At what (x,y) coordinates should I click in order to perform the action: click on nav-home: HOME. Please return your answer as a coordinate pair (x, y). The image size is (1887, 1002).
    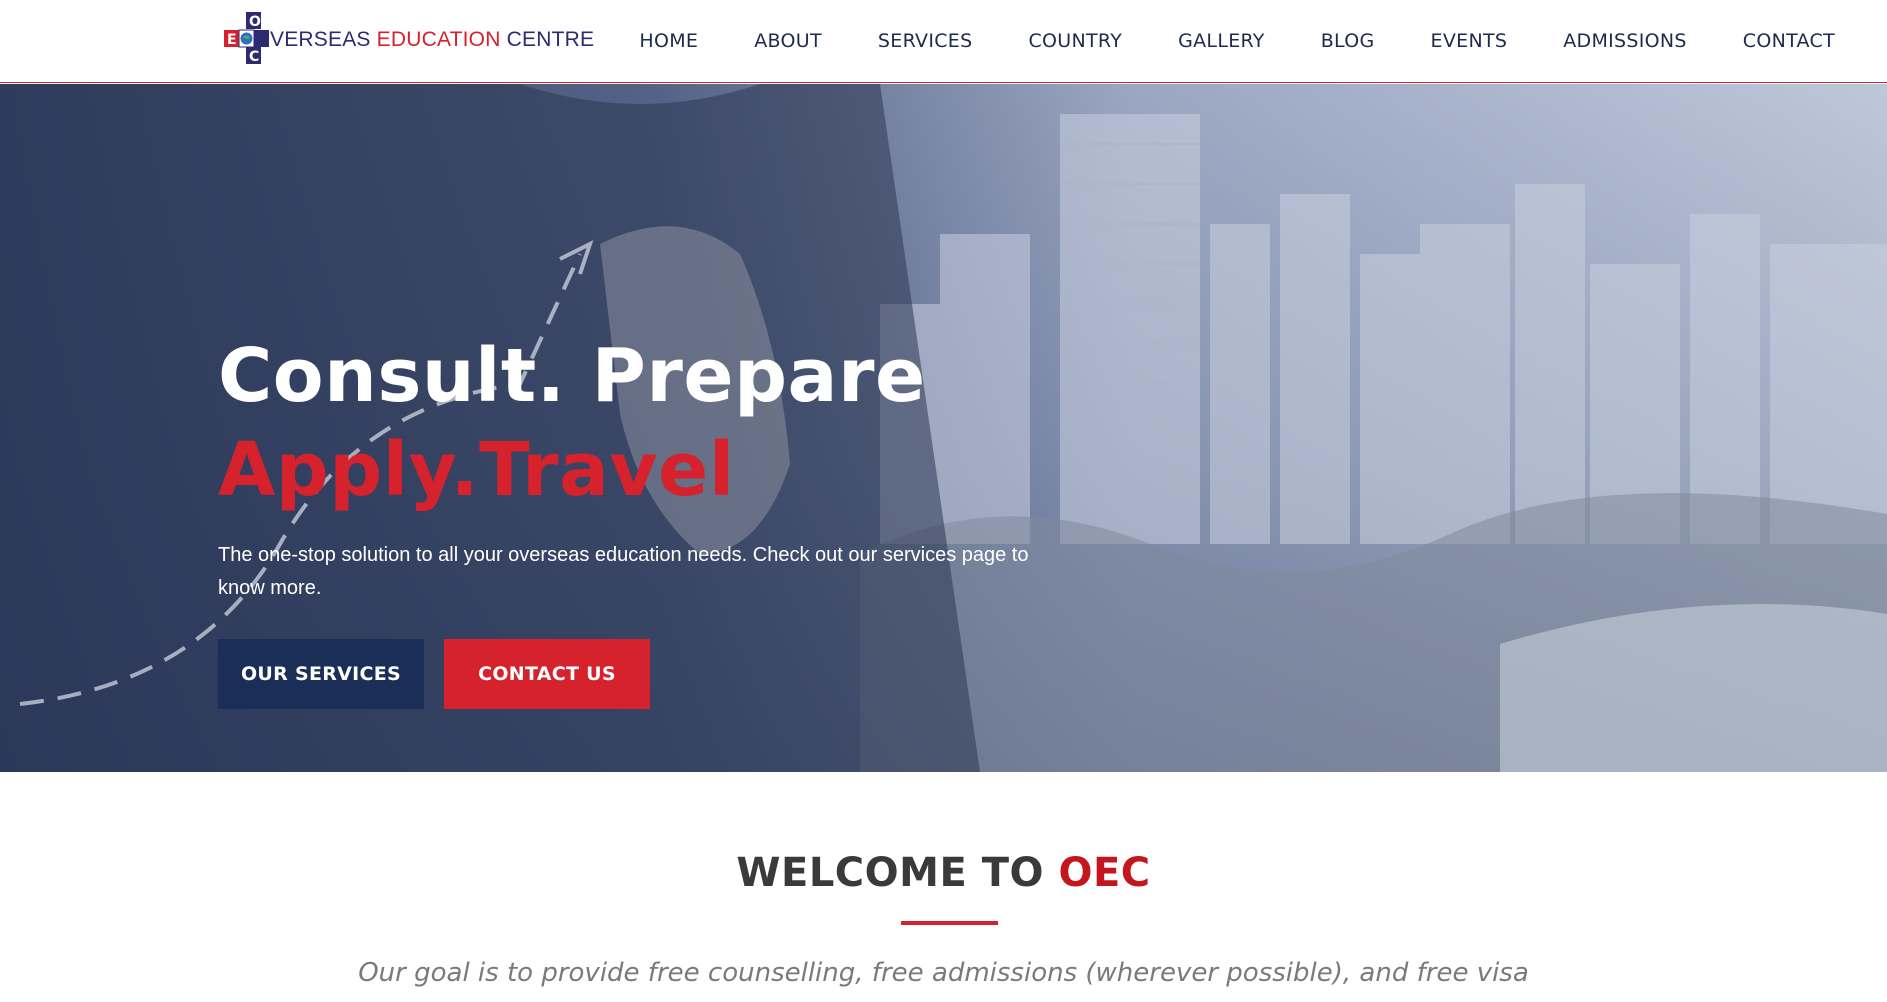
    Looking at the image, I should click on (668, 41).